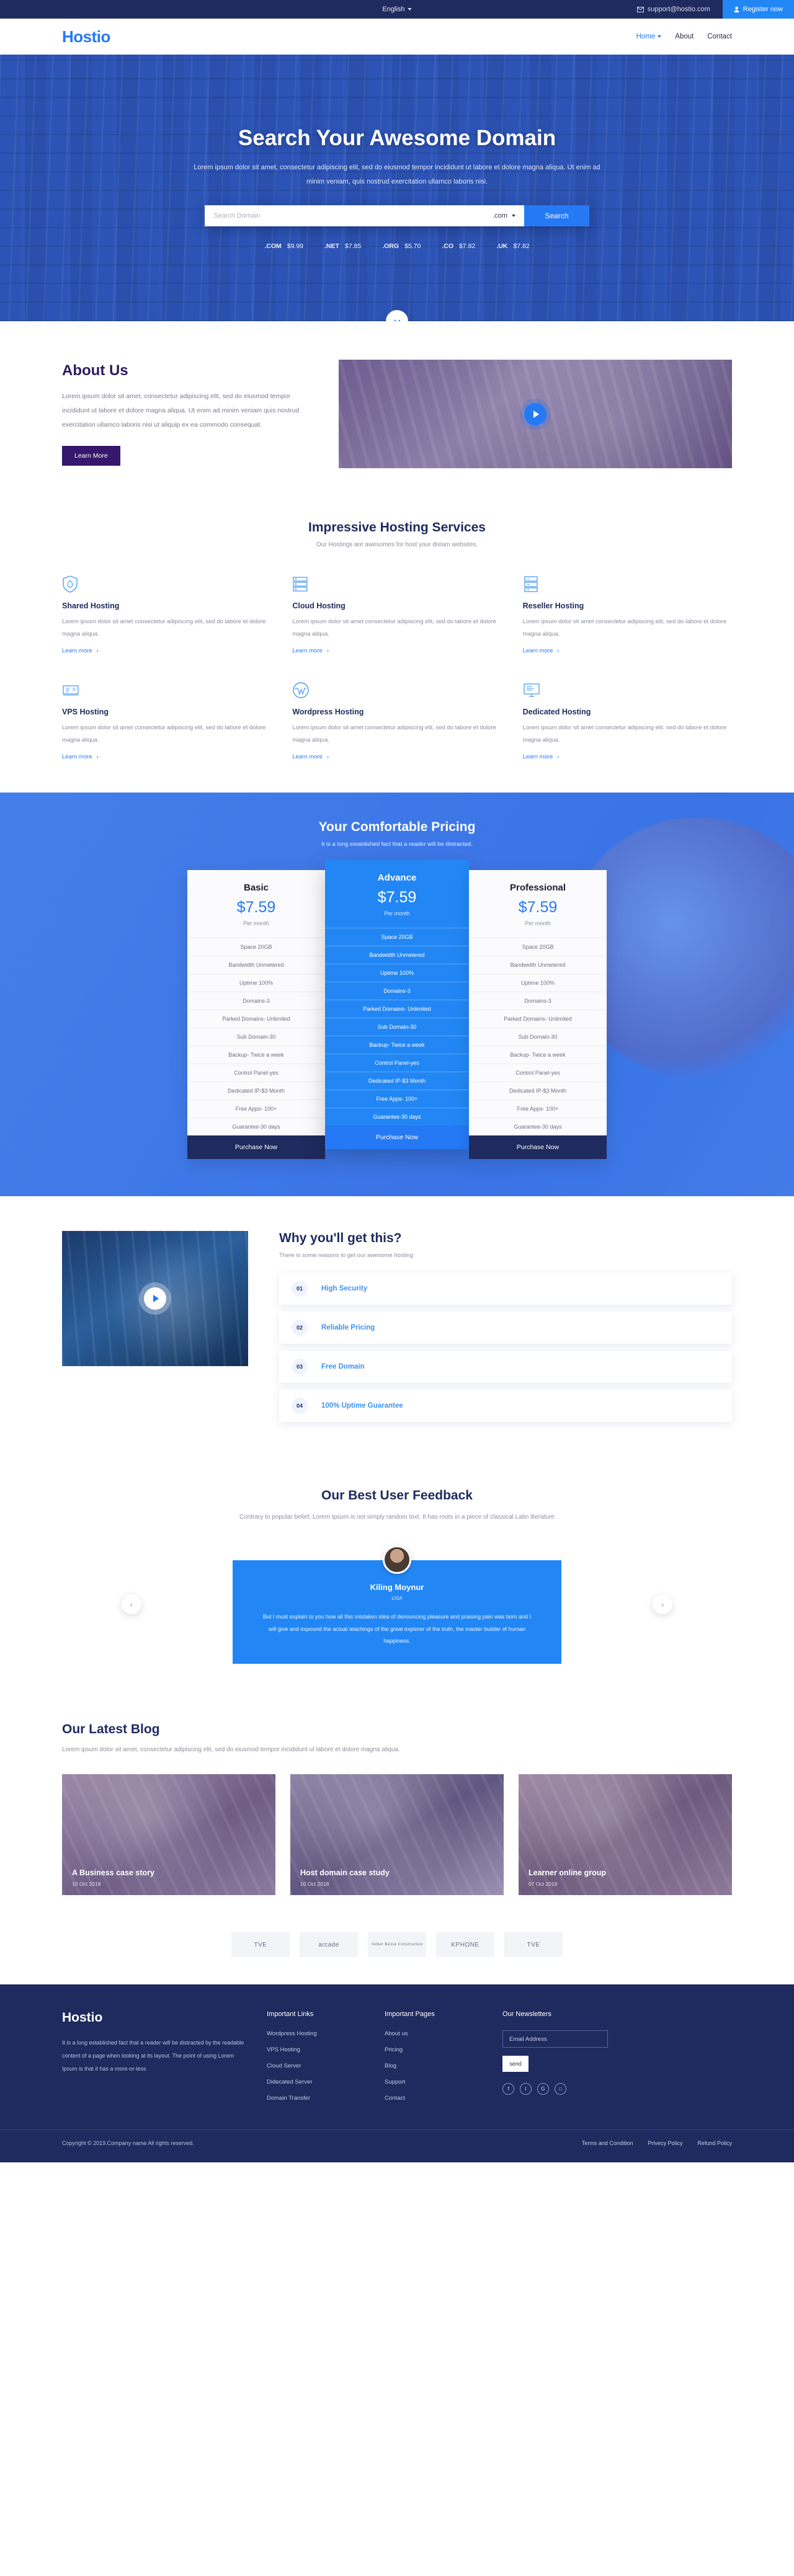 This screenshot has width=794, height=2576. What do you see at coordinates (538, 907) in the screenshot?
I see `plan-price: $7.59` at bounding box center [538, 907].